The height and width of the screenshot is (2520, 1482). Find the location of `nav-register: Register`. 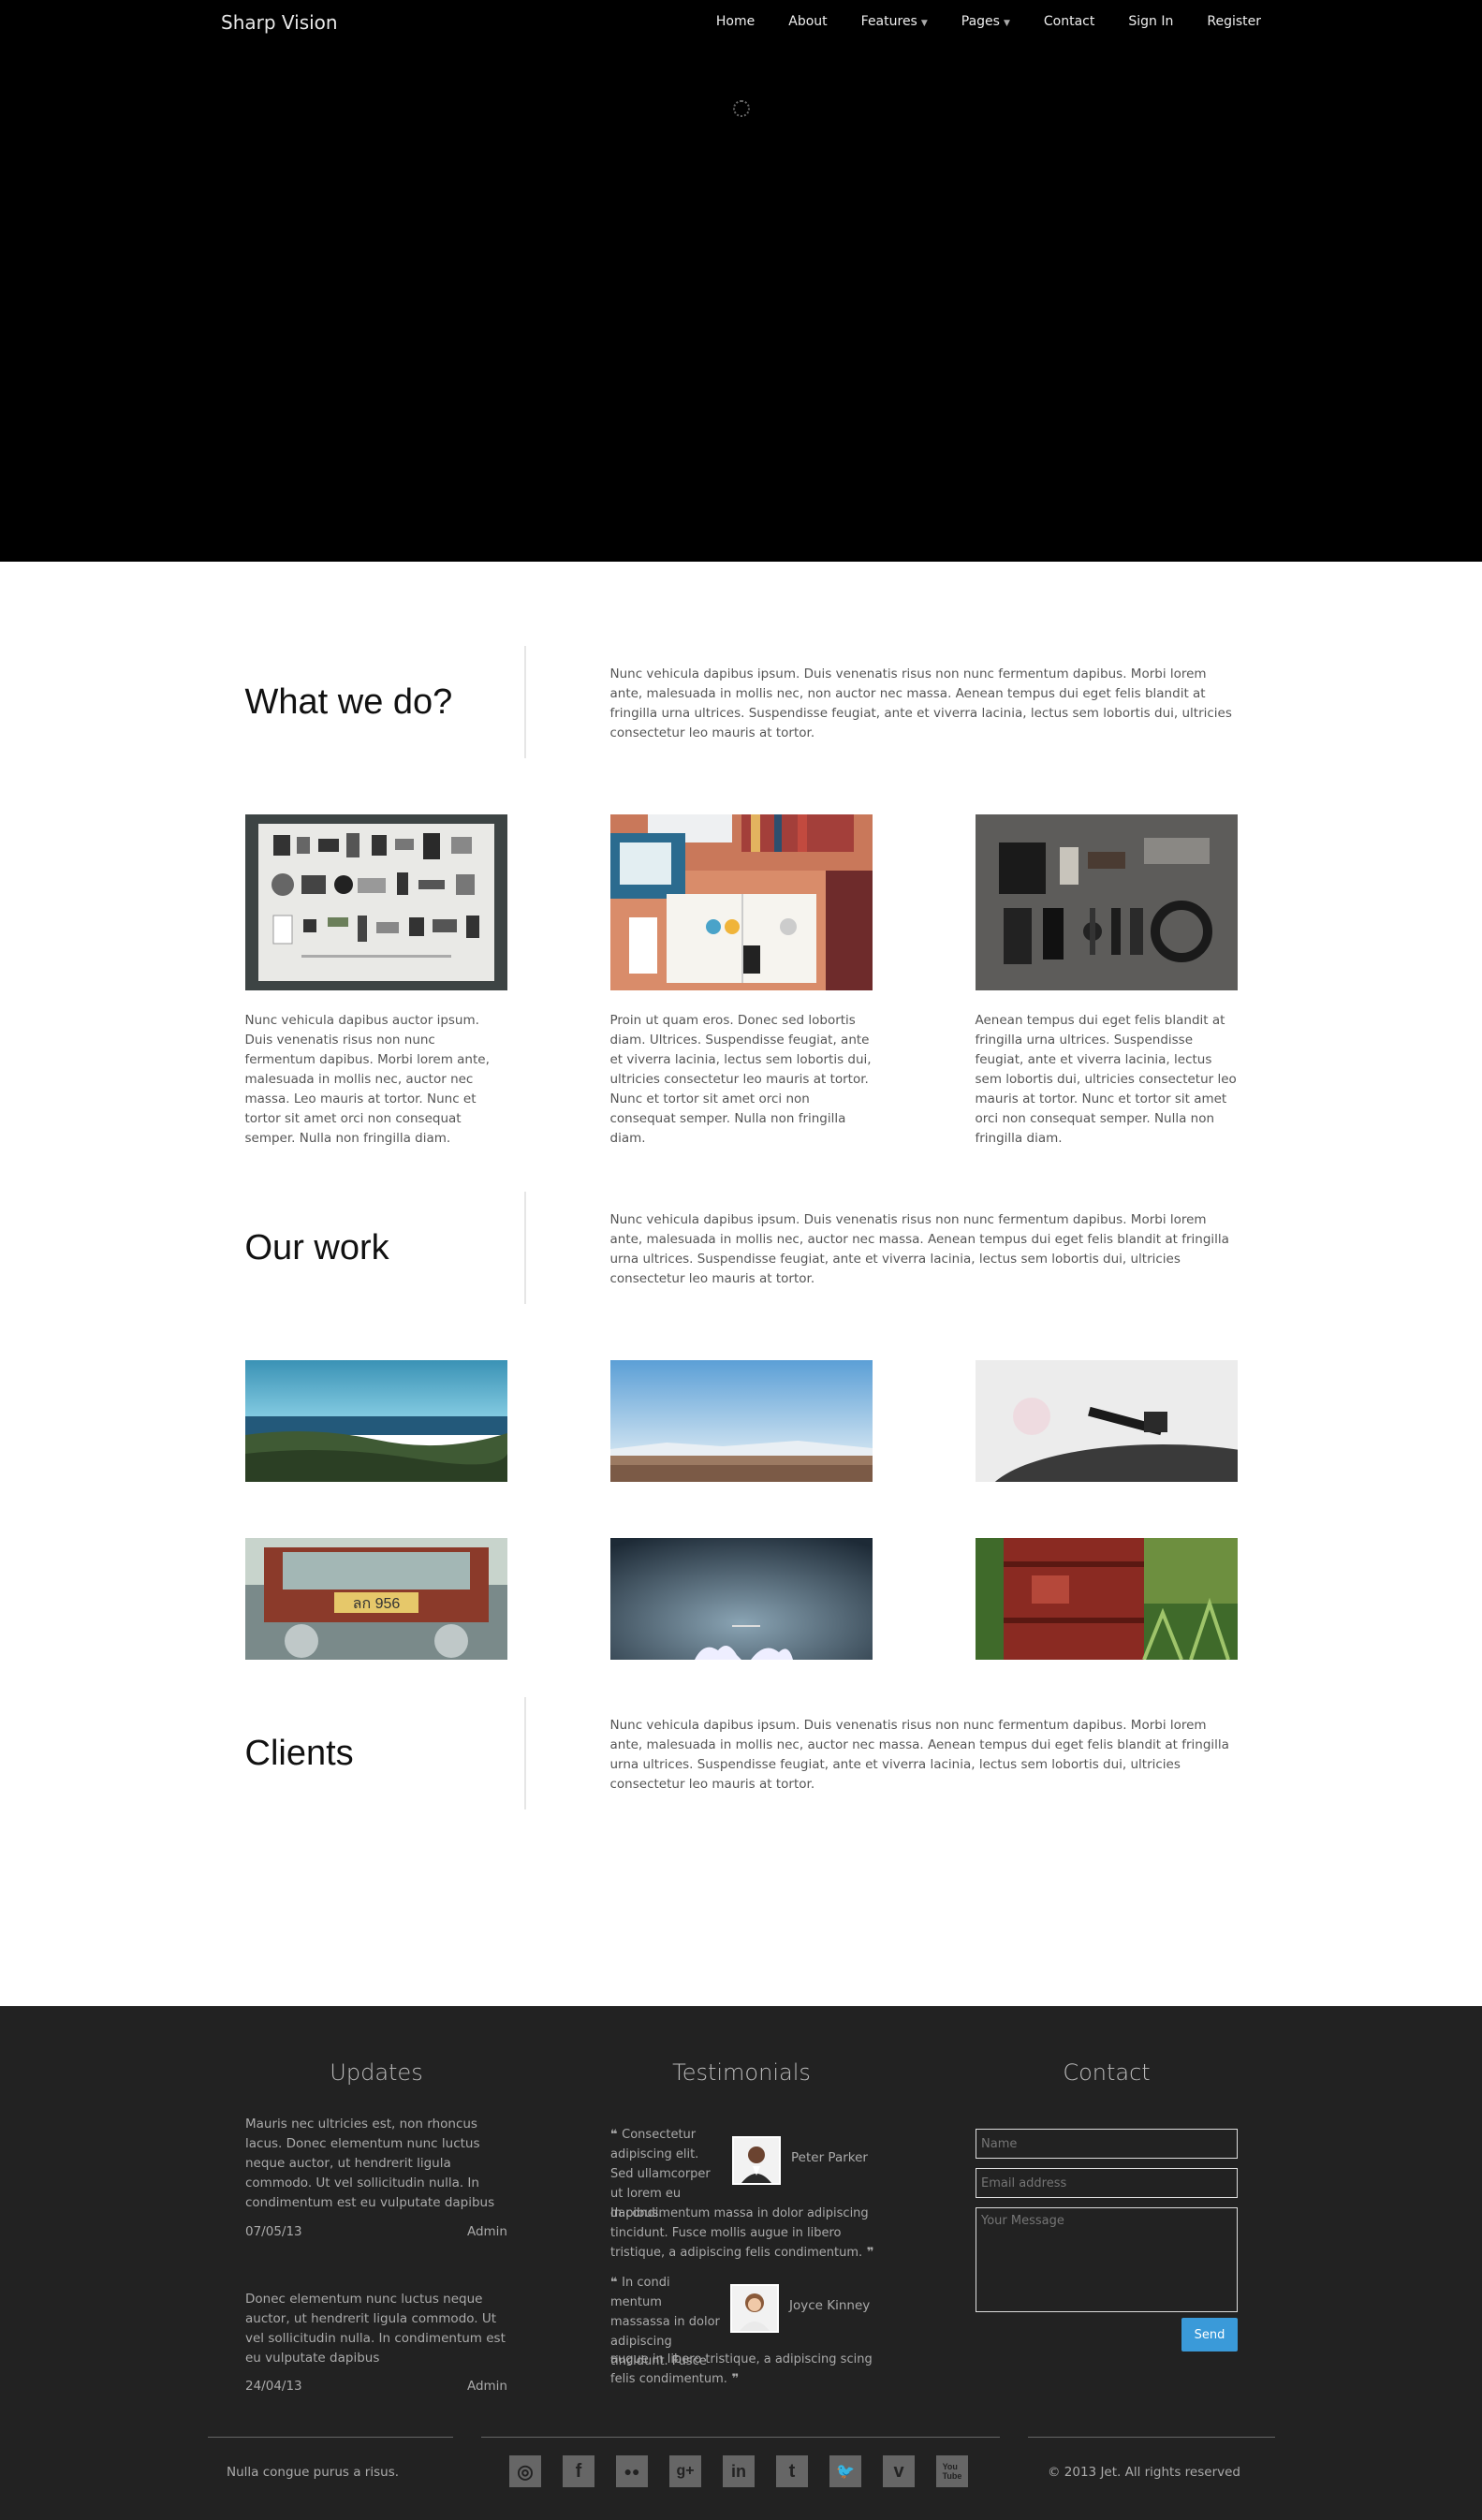

nav-register: Register is located at coordinates (1234, 21).